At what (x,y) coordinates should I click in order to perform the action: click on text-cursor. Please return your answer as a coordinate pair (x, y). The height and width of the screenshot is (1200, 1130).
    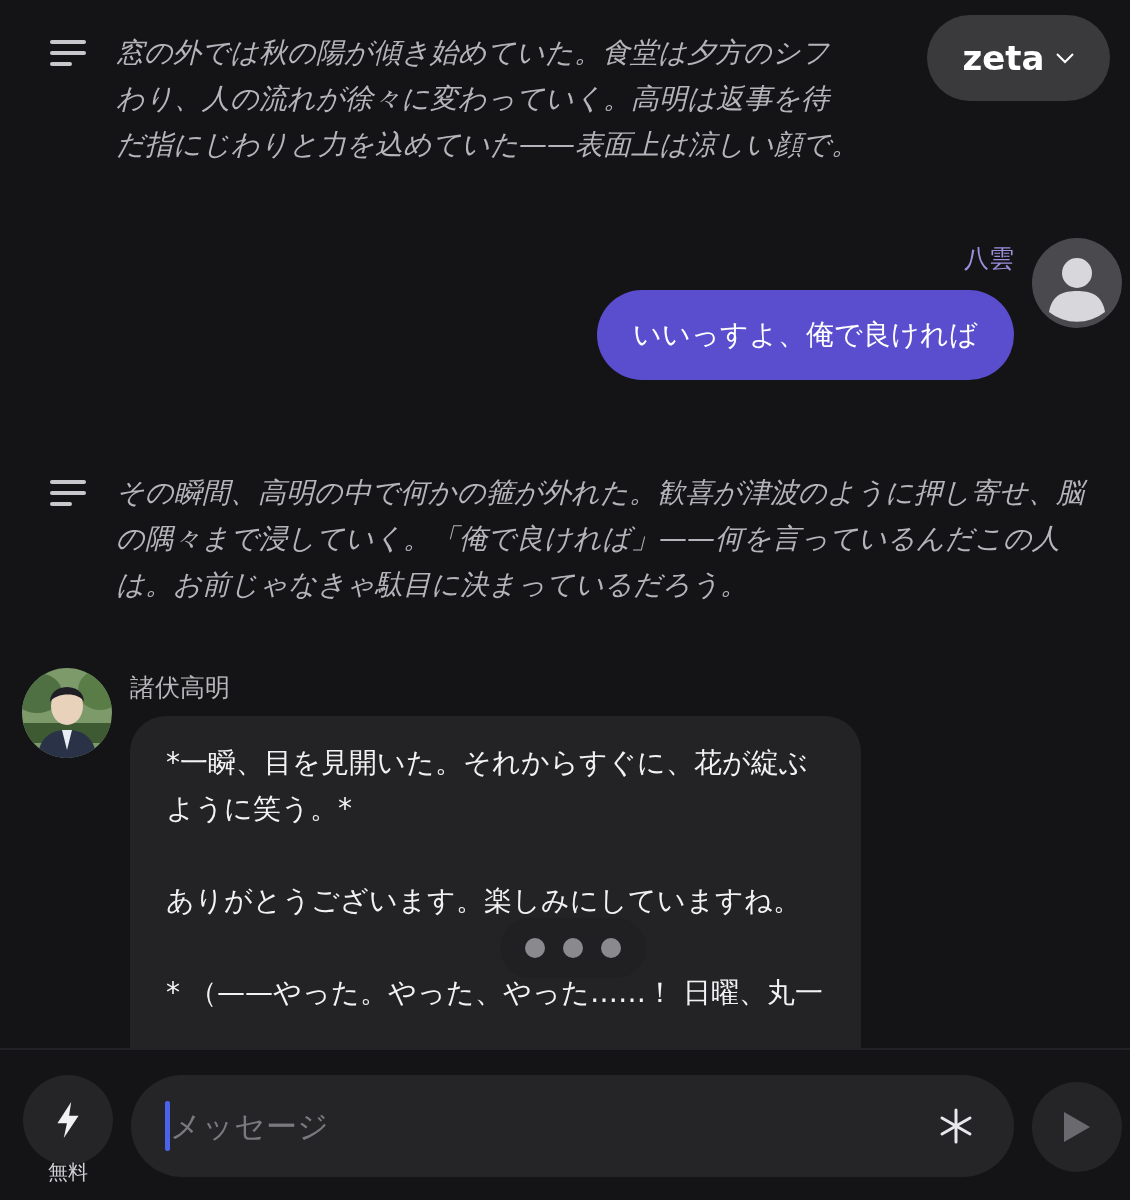
    Looking at the image, I should click on (167, 1126).